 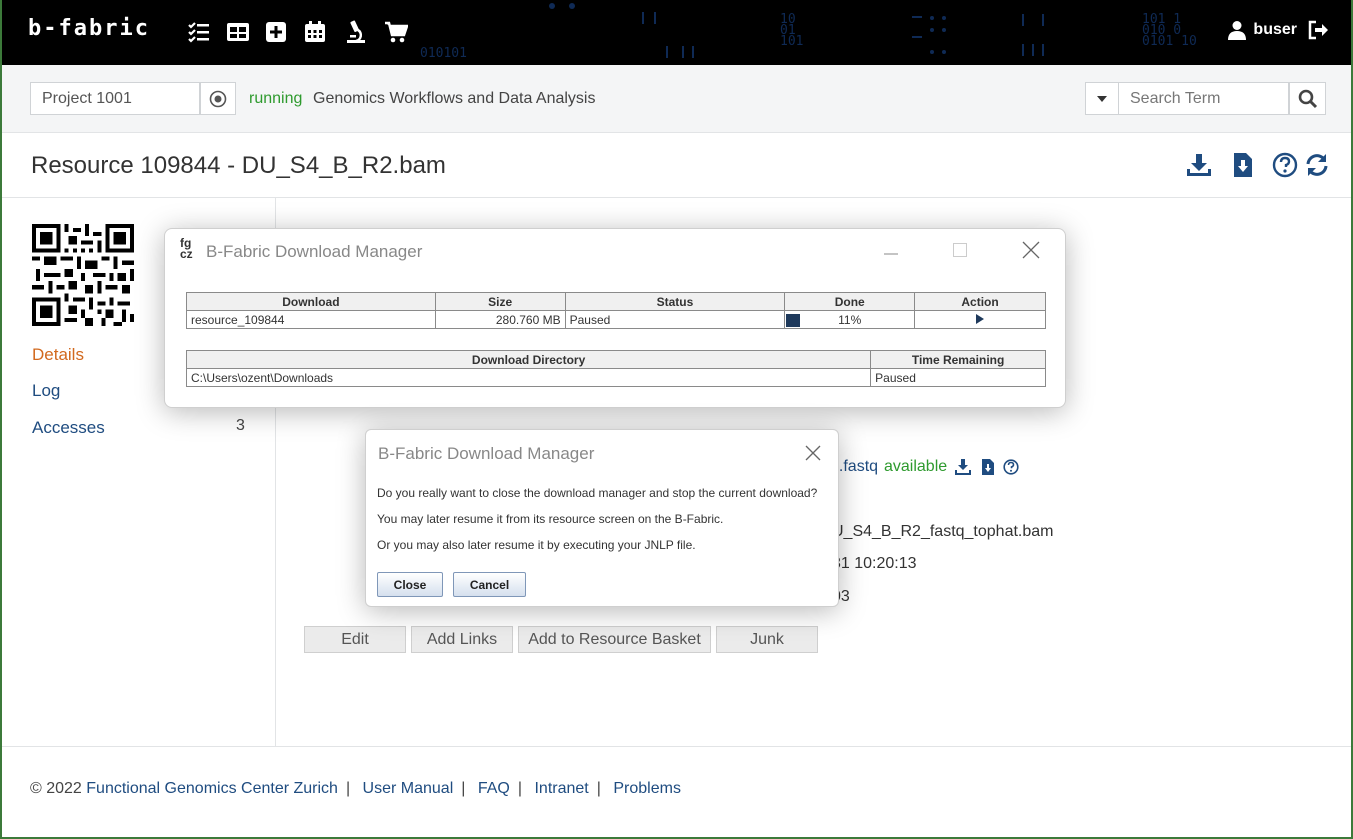 I want to click on download-status: Paused, so click(x=675, y=319).